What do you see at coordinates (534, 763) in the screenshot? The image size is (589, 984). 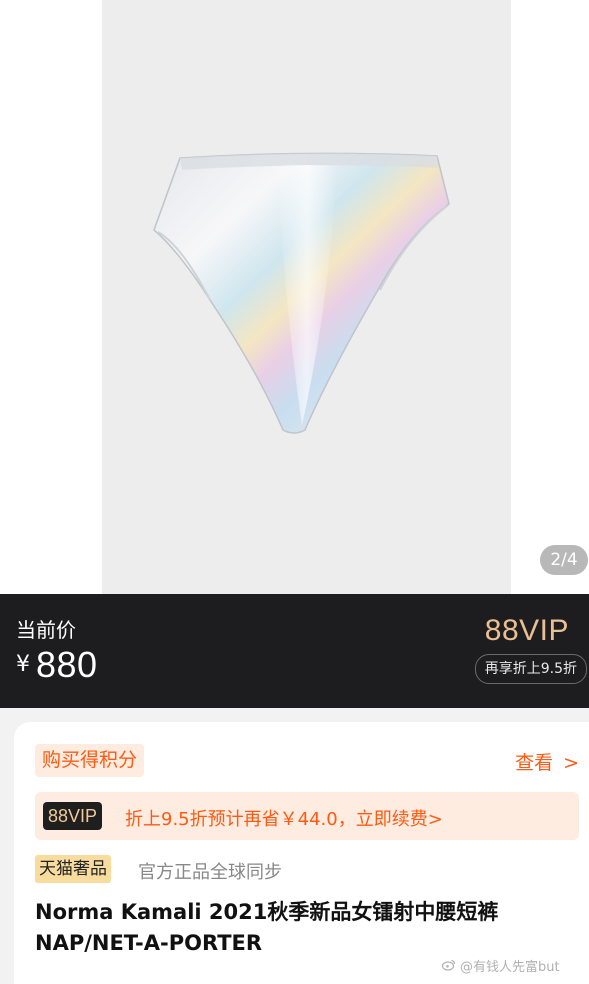 I see `view-link-label: 查看` at bounding box center [534, 763].